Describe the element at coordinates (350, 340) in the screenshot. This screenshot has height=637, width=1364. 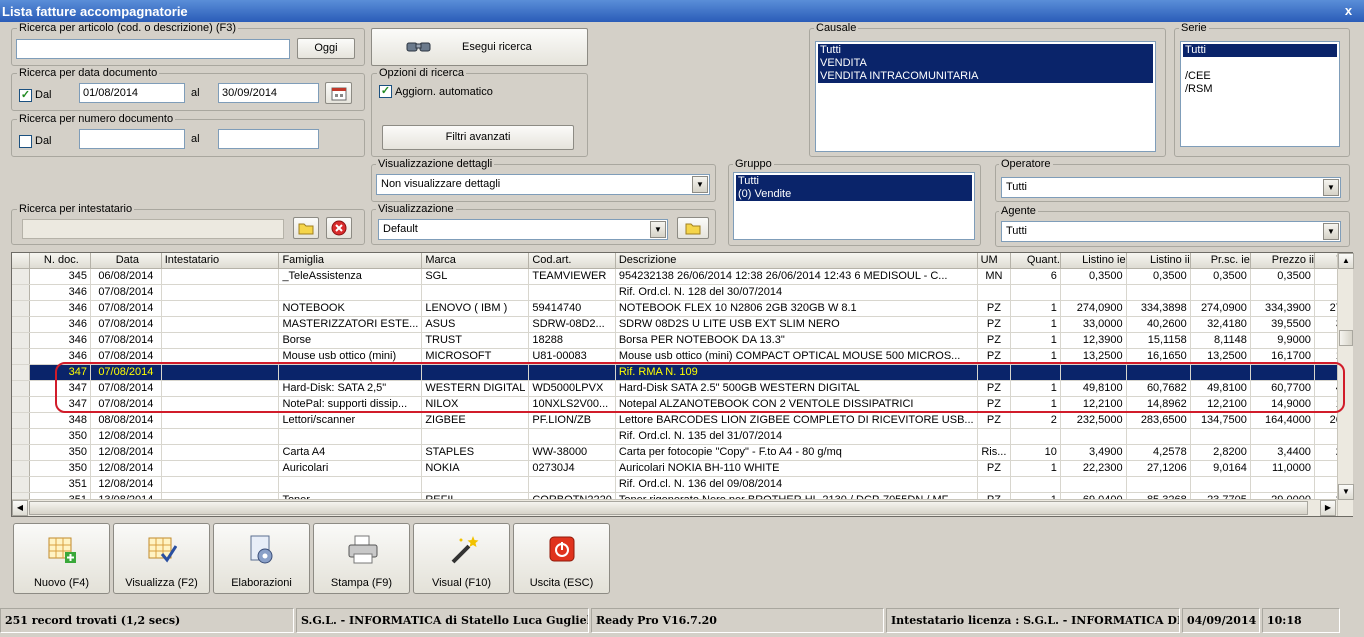
I see `table-cell: Borse` at that location.